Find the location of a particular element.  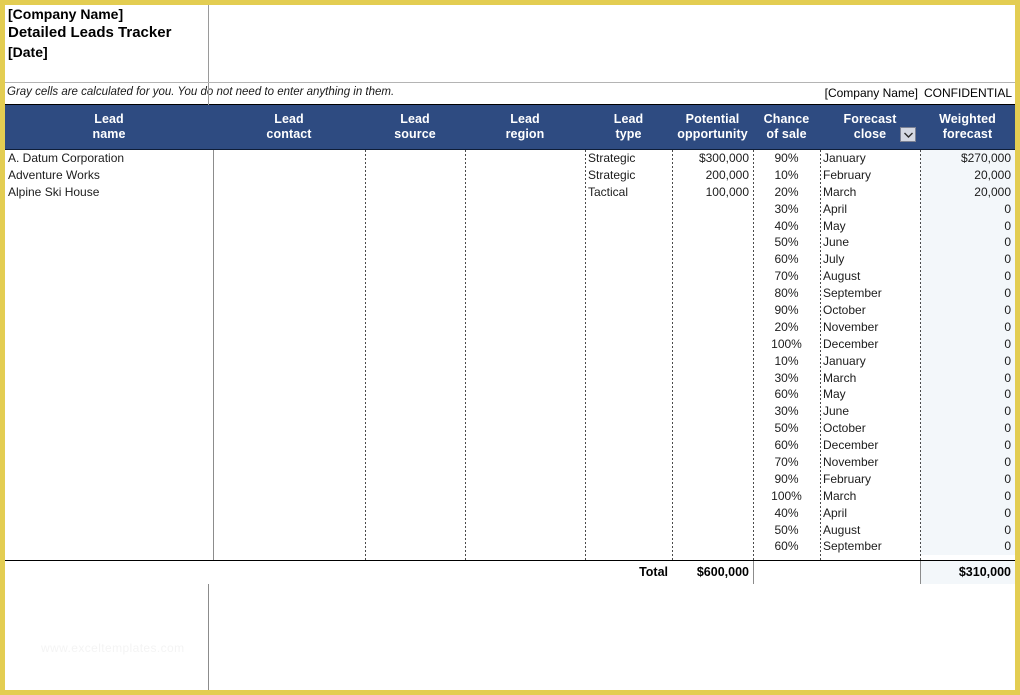

table-row: 10% January 0 is located at coordinates (510, 361).